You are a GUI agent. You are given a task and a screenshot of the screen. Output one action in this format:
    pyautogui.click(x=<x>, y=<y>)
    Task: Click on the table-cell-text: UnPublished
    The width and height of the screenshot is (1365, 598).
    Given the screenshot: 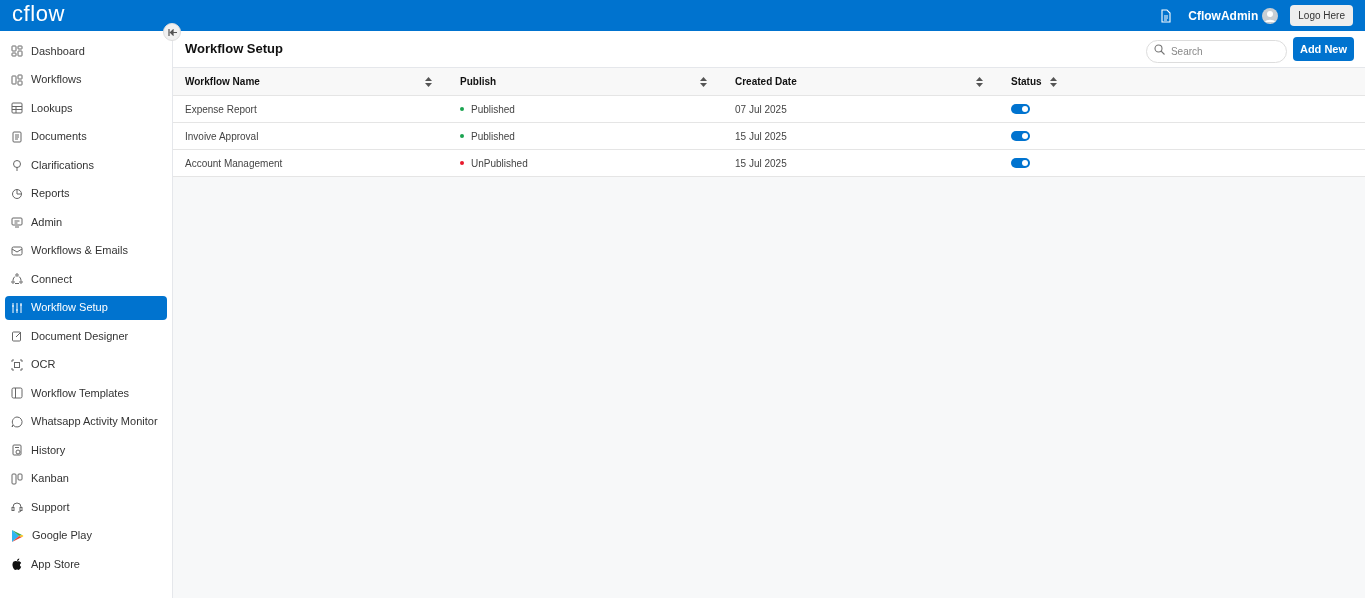 What is the action you would take?
    pyautogui.click(x=499, y=163)
    